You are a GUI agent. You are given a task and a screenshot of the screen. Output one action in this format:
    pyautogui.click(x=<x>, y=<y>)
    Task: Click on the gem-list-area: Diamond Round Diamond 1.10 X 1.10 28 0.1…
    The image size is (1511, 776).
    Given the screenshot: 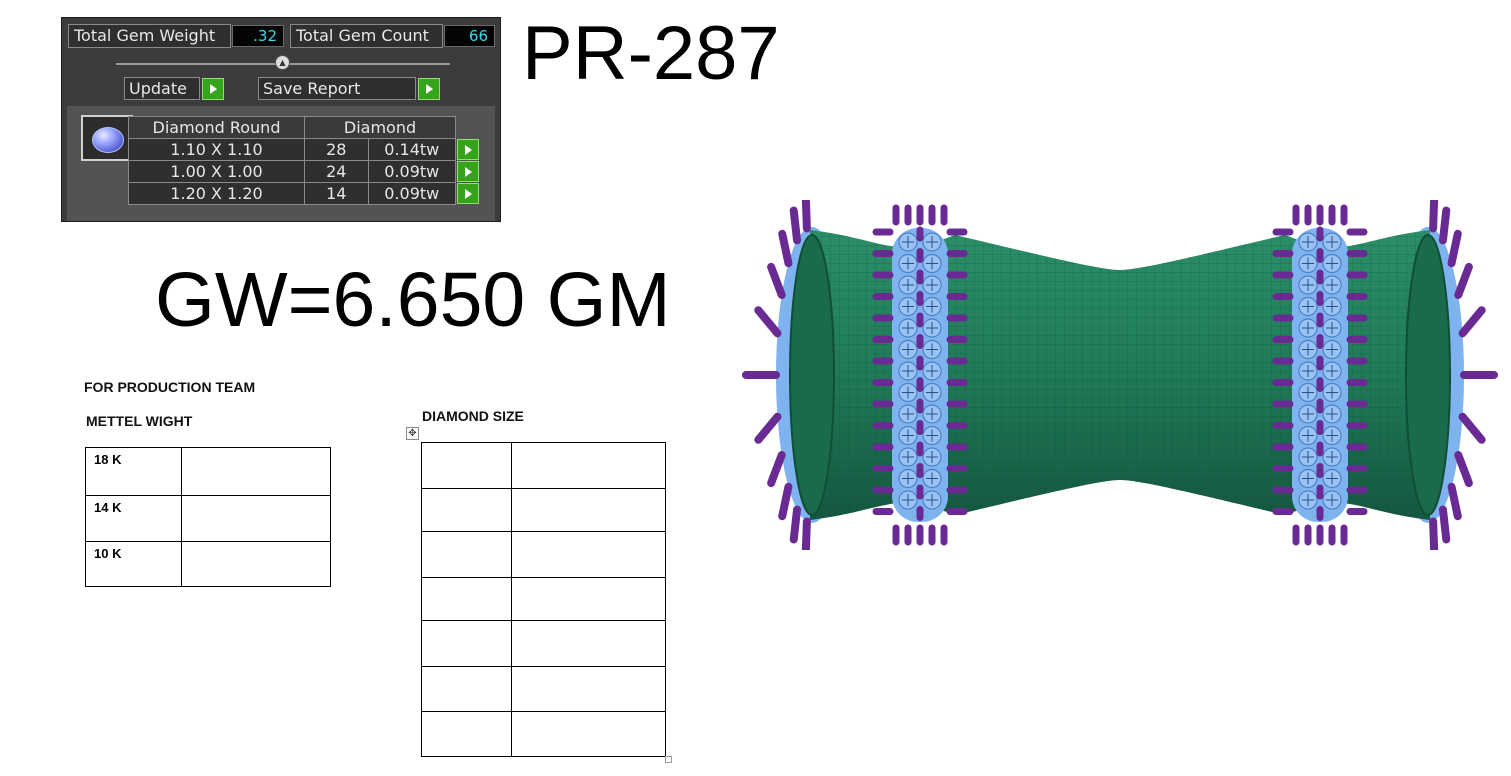 What is the action you would take?
    pyautogui.click(x=281, y=163)
    